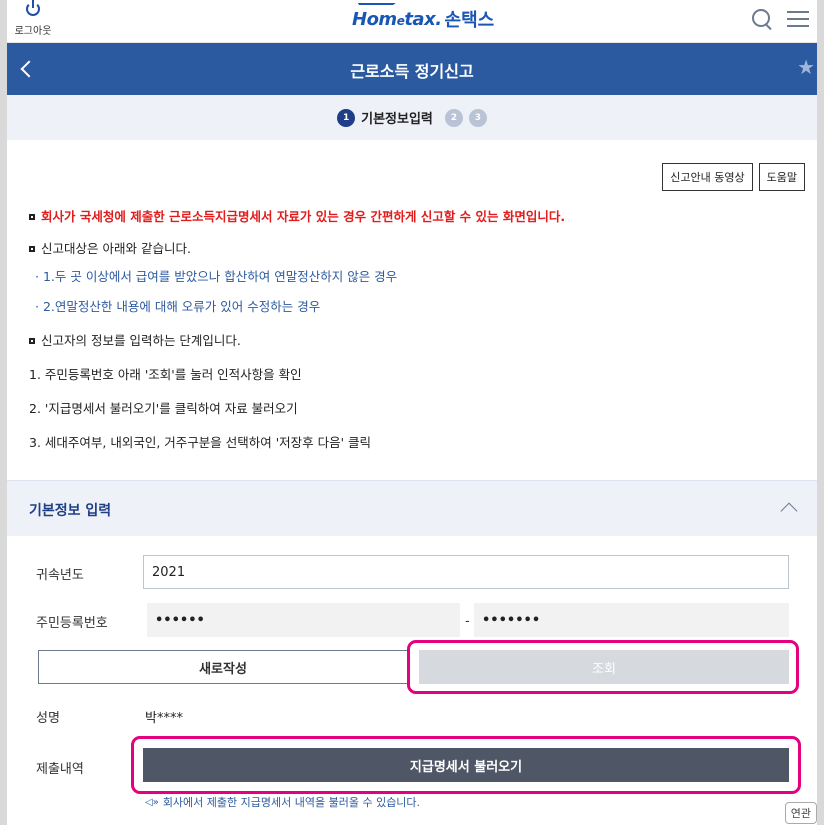 This screenshot has width=824, height=825. Describe the element at coordinates (283, 802) in the screenshot. I see `load-note: ◁» 회사에서 제출한 지급명세서 내역을 불러올 수 있습니다.` at that location.